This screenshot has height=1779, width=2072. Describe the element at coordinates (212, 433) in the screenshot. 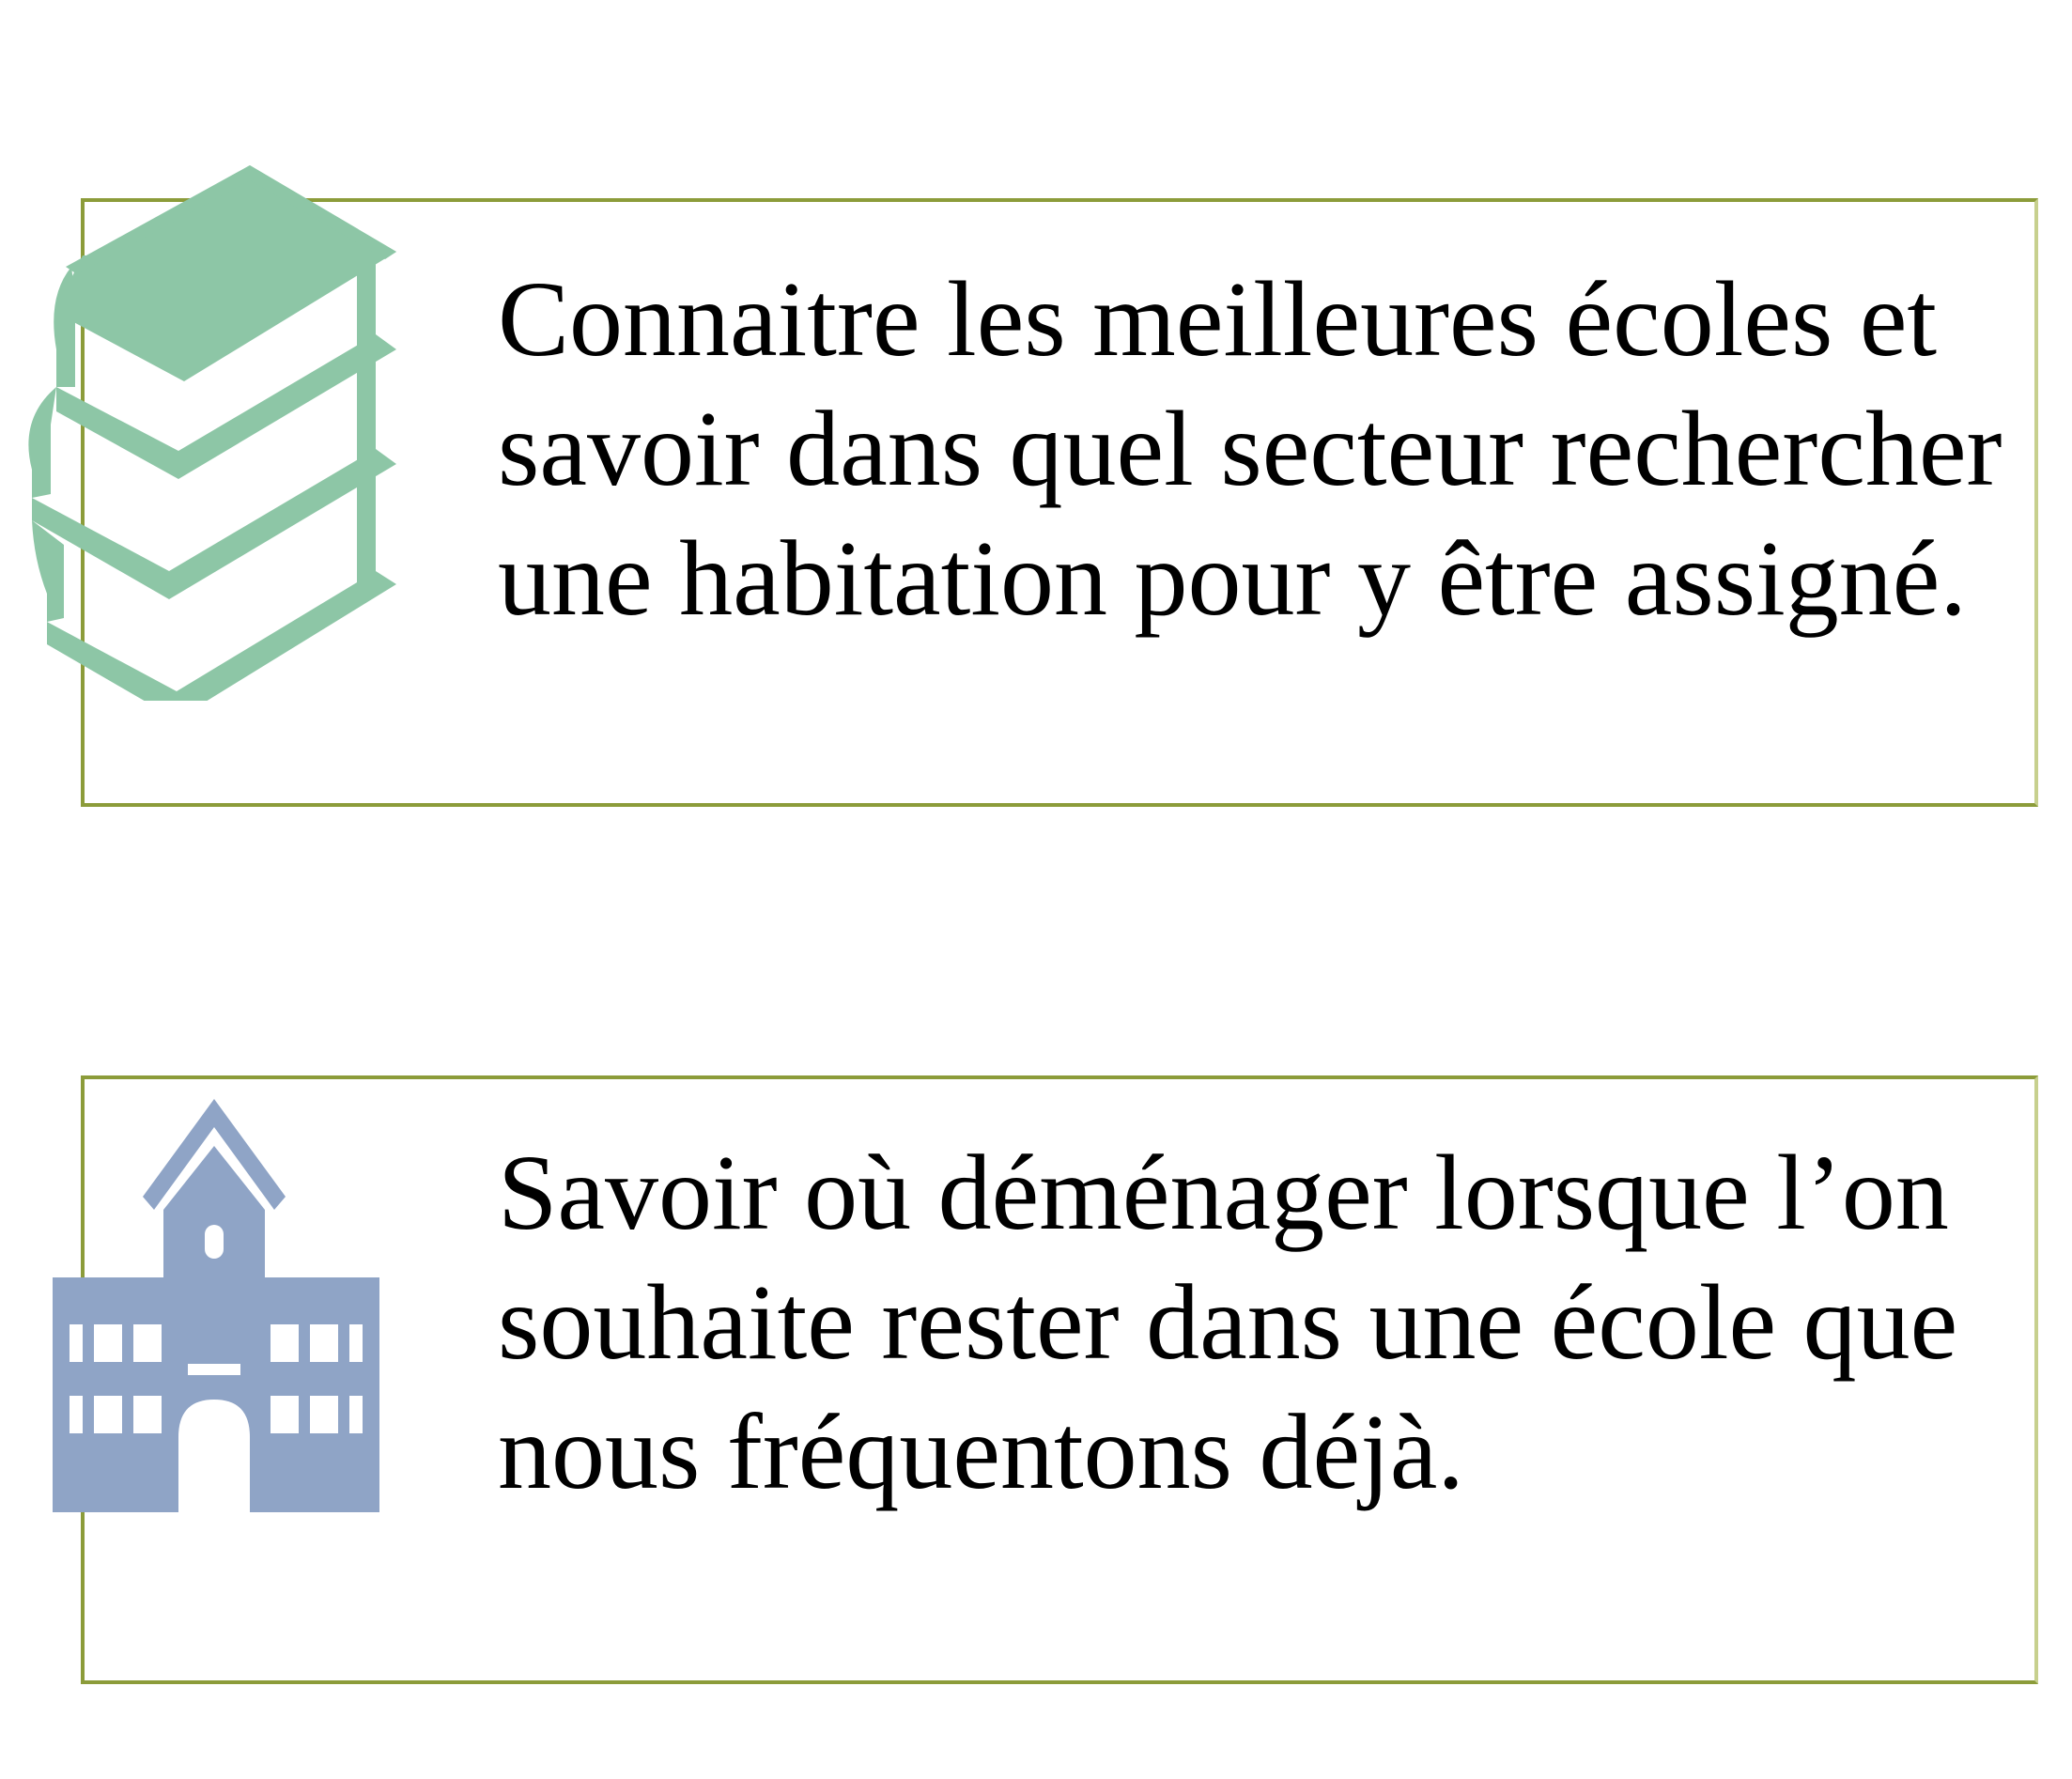

I see `books-stack-icon` at that location.